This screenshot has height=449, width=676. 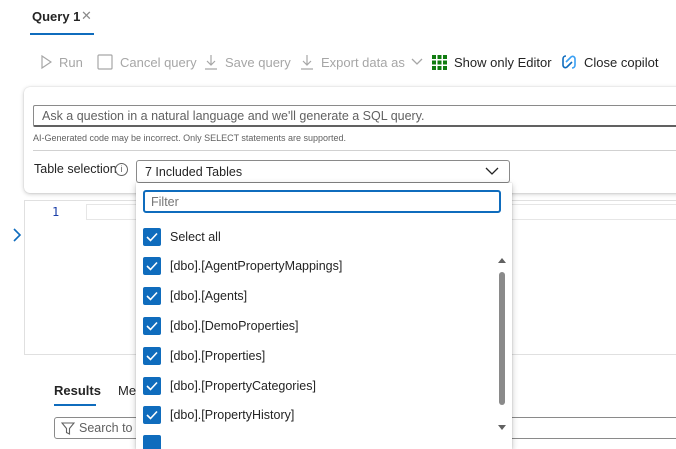 What do you see at coordinates (194, 172) in the screenshot?
I see `dropdown-value: 7 Included Tables` at bounding box center [194, 172].